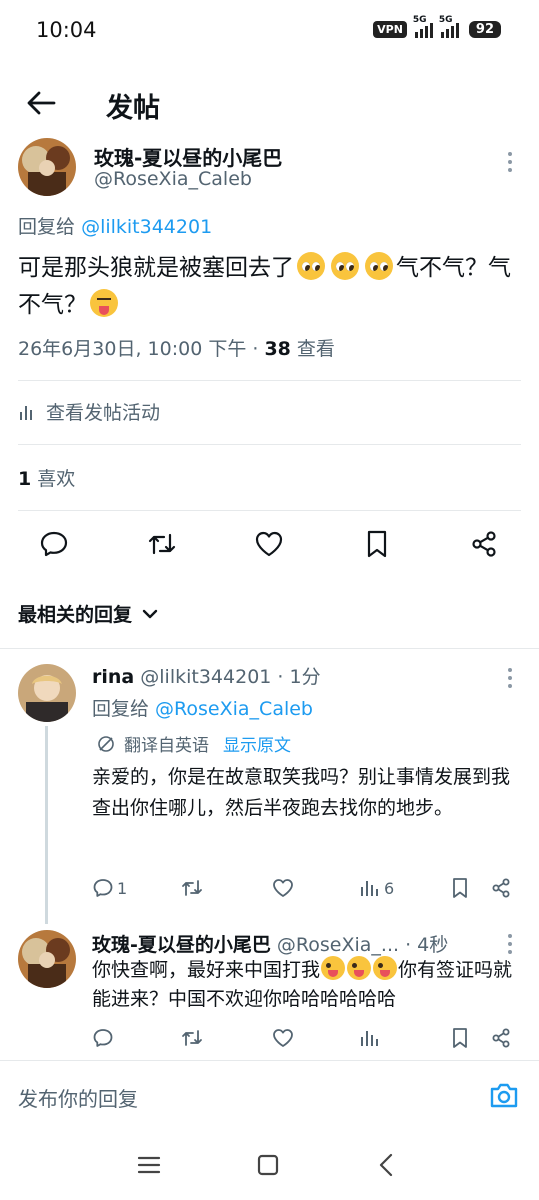 The height and width of the screenshot is (1200, 539). I want to click on reply-button: 1, so click(109, 888).